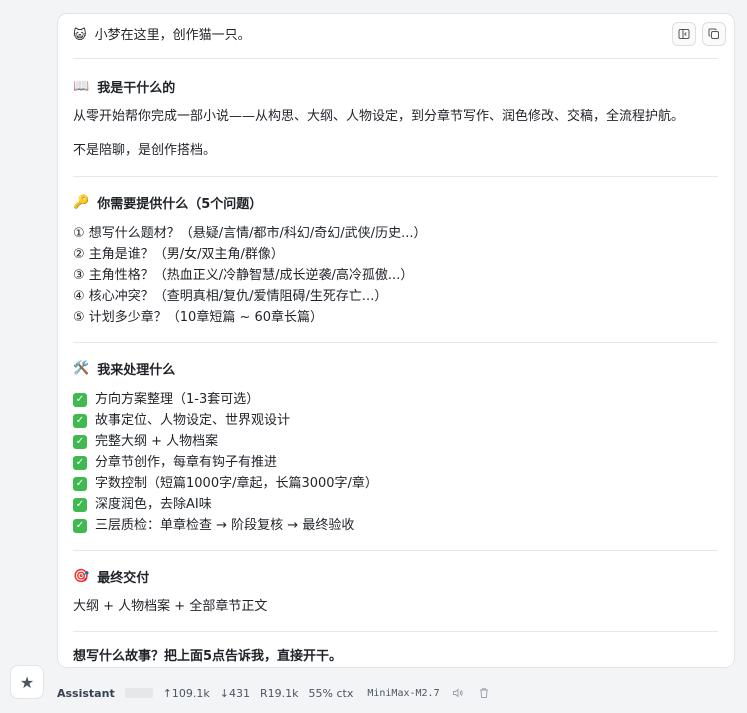  What do you see at coordinates (395, 368) in the screenshot?
I see `section-title: 🛠️ 我来处理什么` at bounding box center [395, 368].